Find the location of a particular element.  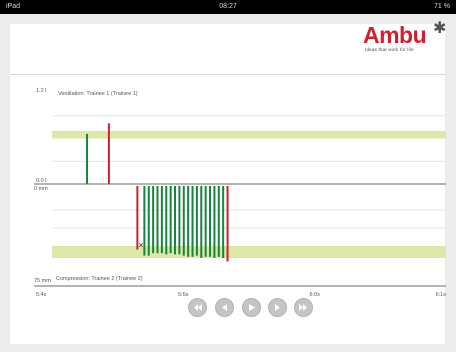

play-button is located at coordinates (251, 307).